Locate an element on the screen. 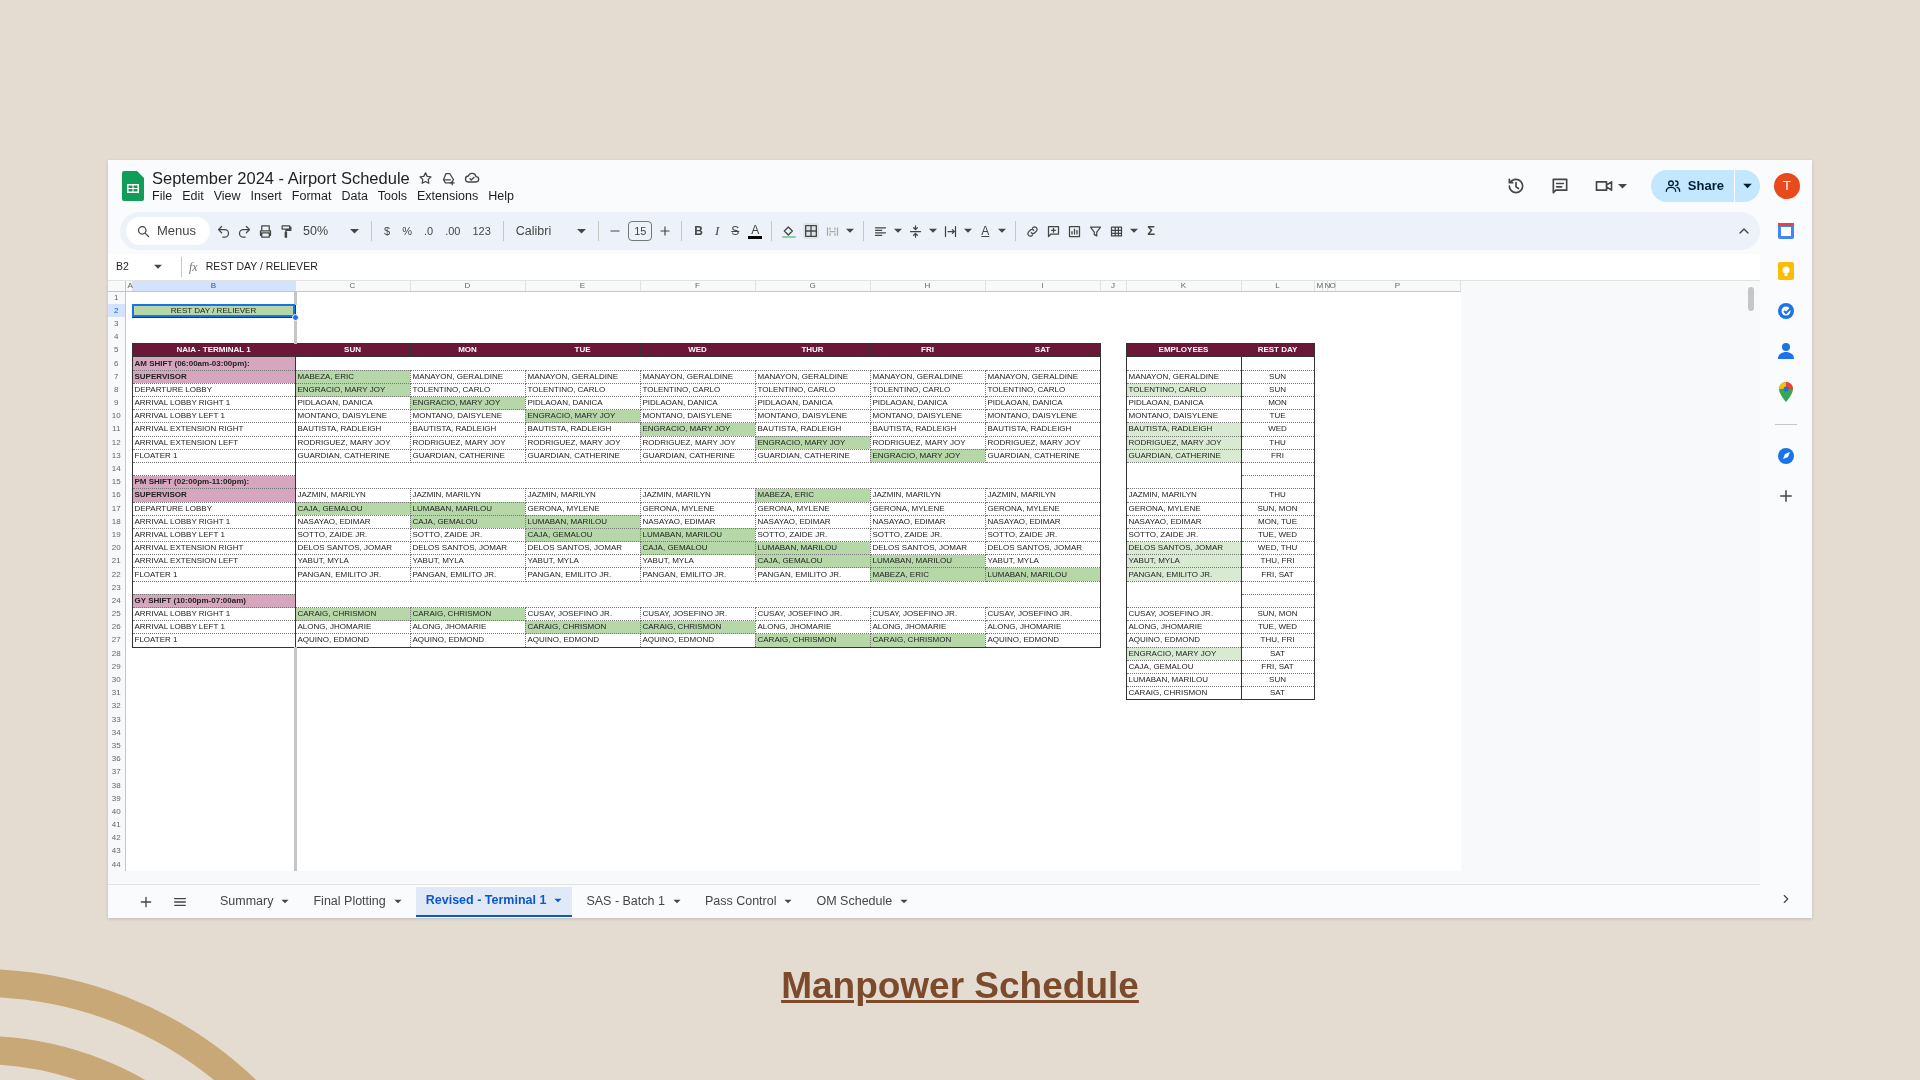  font-dropdown: Calibri is located at coordinates (551, 231).